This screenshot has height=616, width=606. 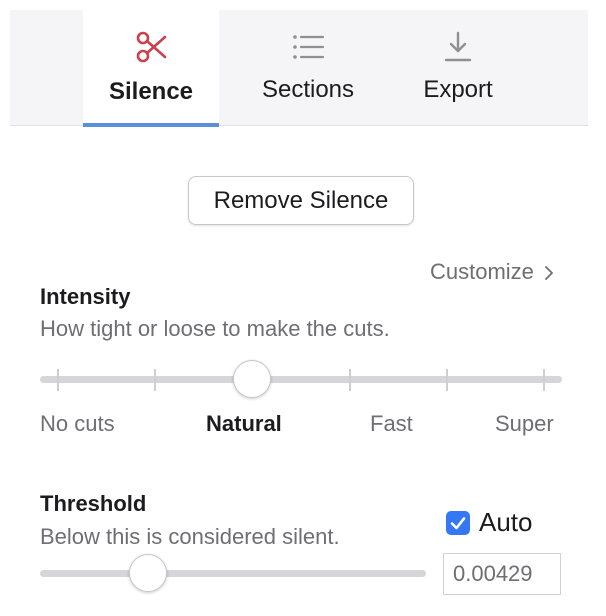 I want to click on intensity-step-natural: Natural, so click(x=244, y=424).